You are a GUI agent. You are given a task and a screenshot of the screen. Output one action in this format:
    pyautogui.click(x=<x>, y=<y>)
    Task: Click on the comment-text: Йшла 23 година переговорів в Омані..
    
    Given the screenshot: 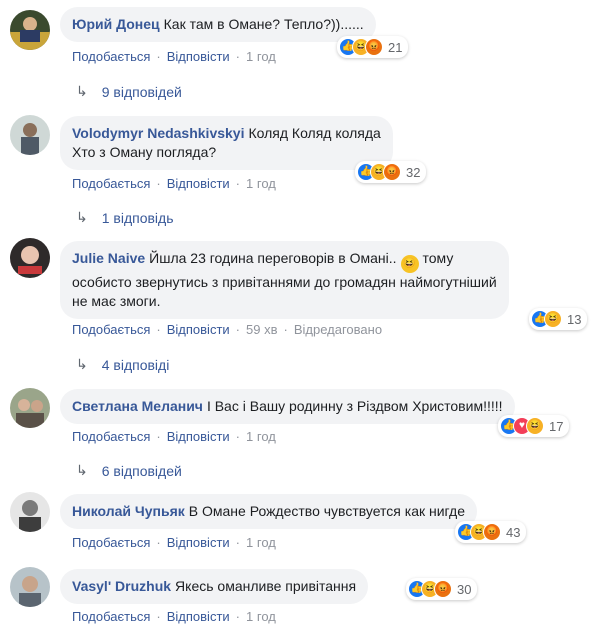 What is the action you would take?
    pyautogui.click(x=273, y=258)
    